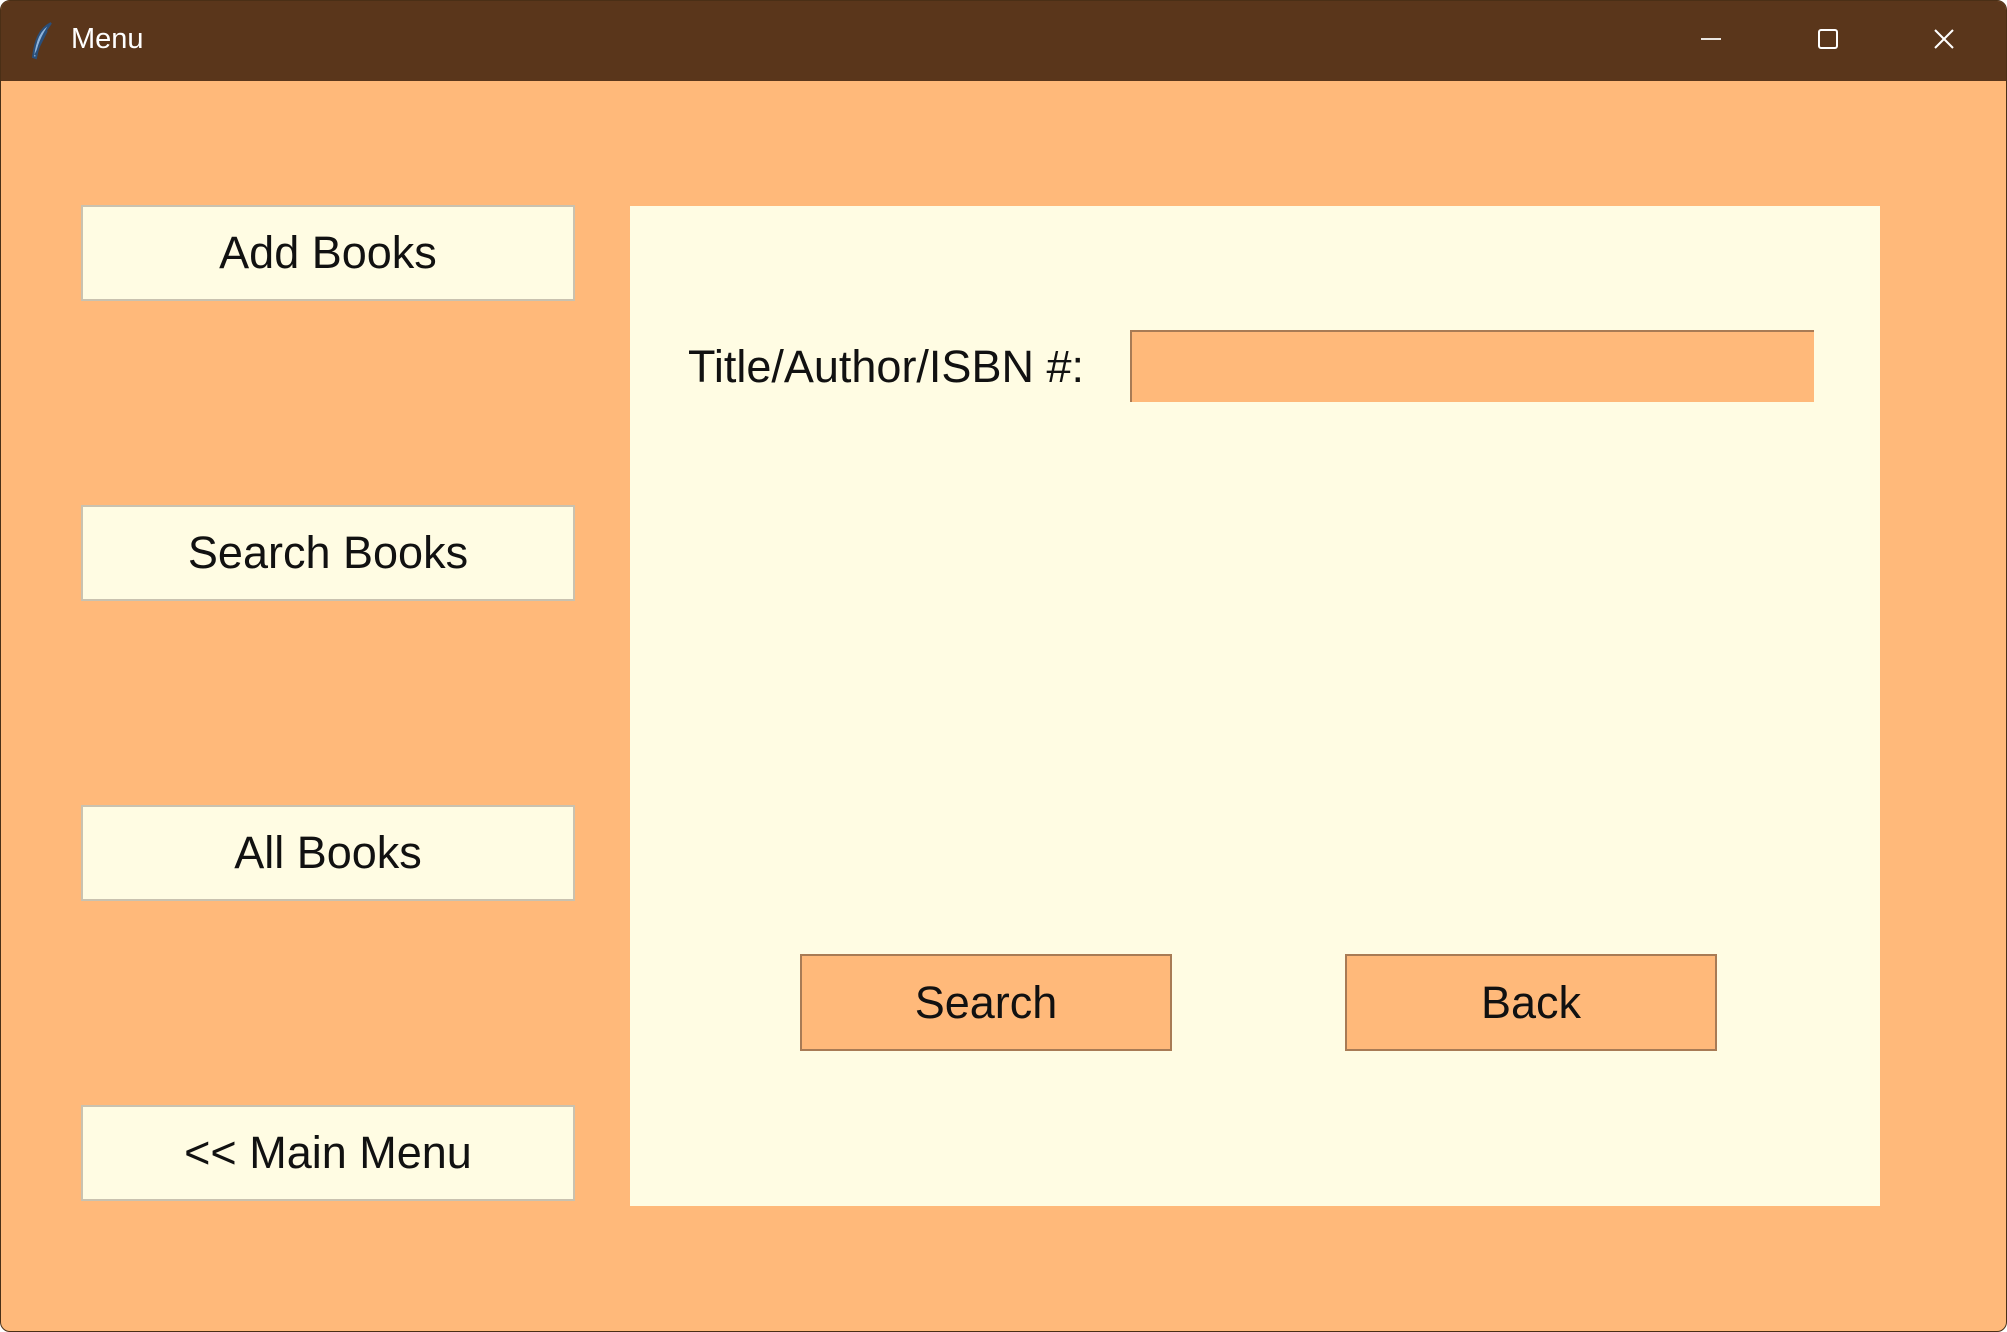 This screenshot has height=1332, width=2007. I want to click on feather-icon, so click(43, 41).